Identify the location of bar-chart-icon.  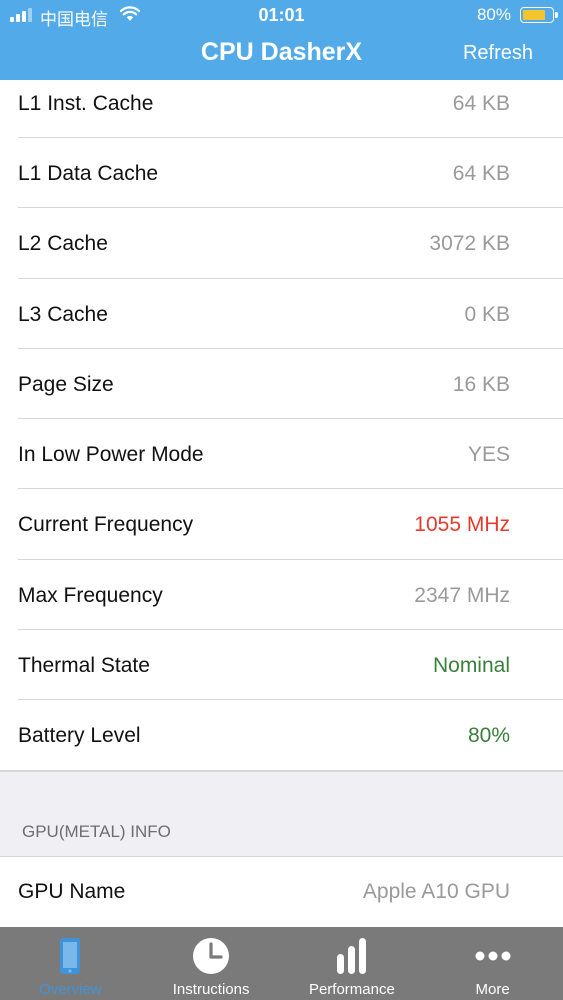
(352, 958).